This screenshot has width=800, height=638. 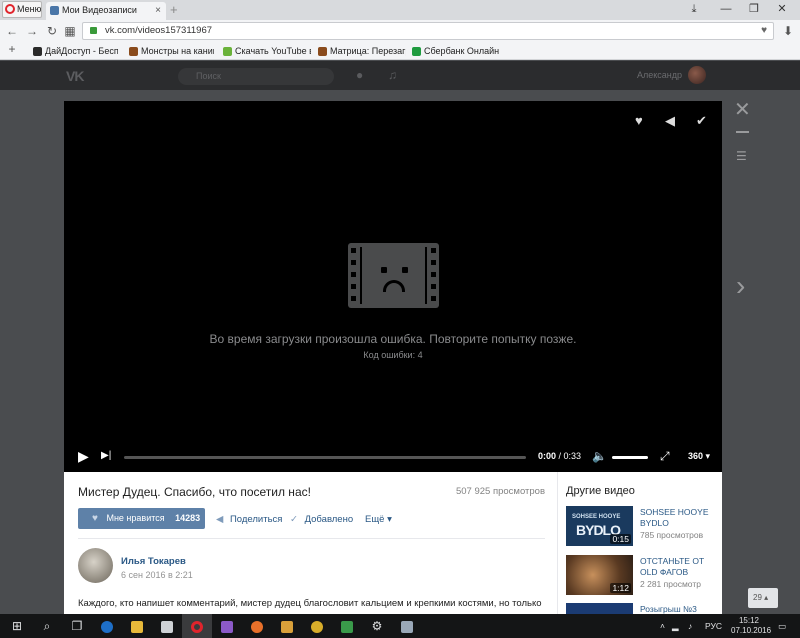 What do you see at coordinates (701, 121) in the screenshot?
I see `added-check-icon: ✔` at bounding box center [701, 121].